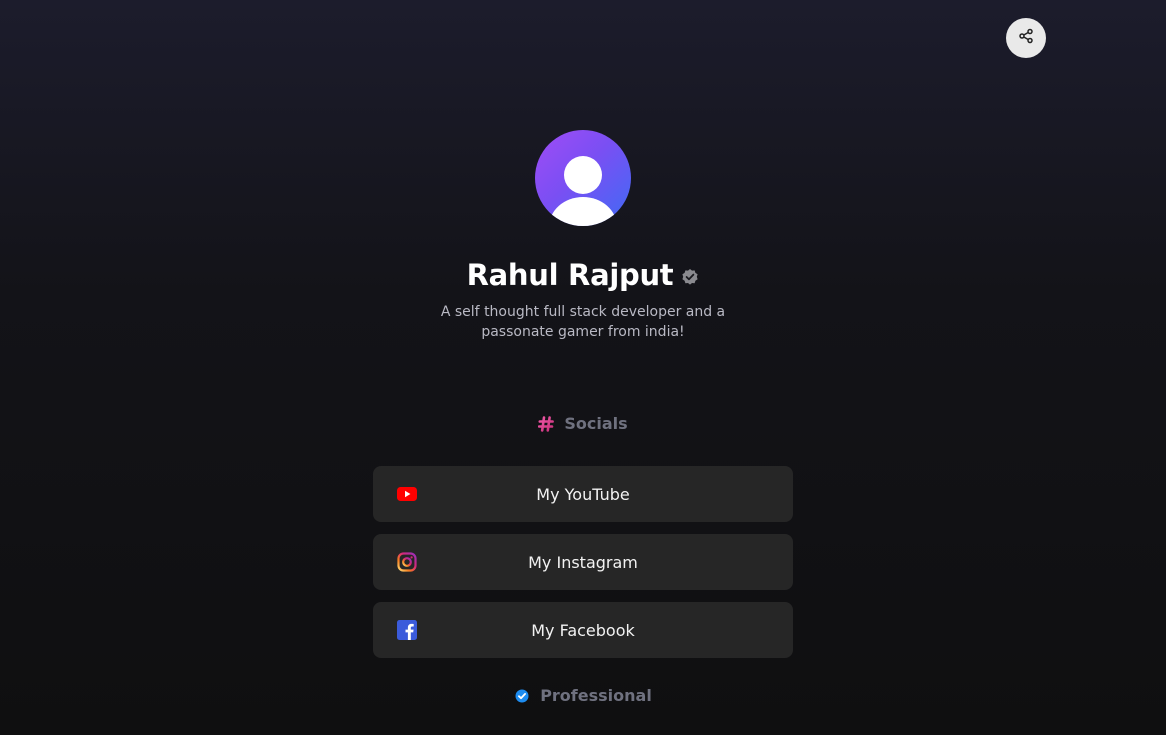 The height and width of the screenshot is (735, 1166). I want to click on profile-name: Rahul Rajput, so click(570, 275).